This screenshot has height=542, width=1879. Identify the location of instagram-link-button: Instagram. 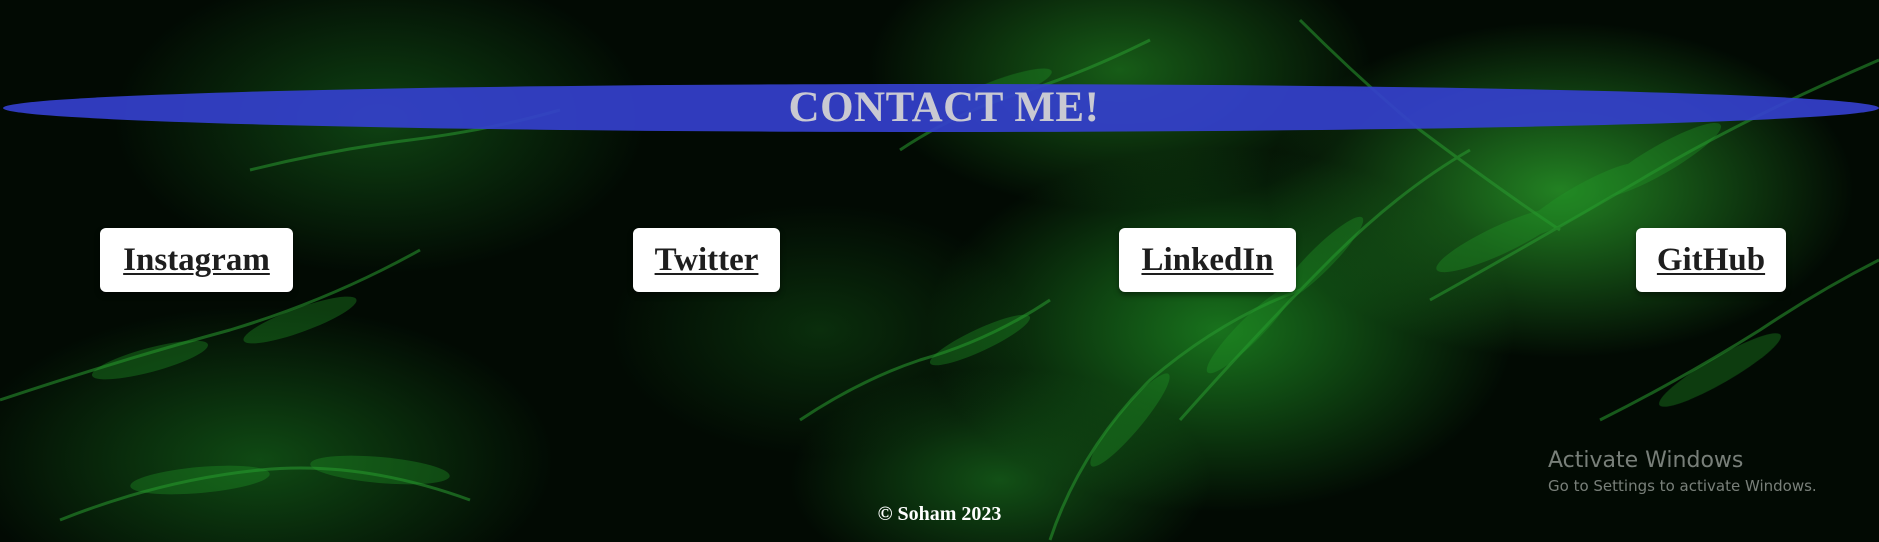
(196, 260).